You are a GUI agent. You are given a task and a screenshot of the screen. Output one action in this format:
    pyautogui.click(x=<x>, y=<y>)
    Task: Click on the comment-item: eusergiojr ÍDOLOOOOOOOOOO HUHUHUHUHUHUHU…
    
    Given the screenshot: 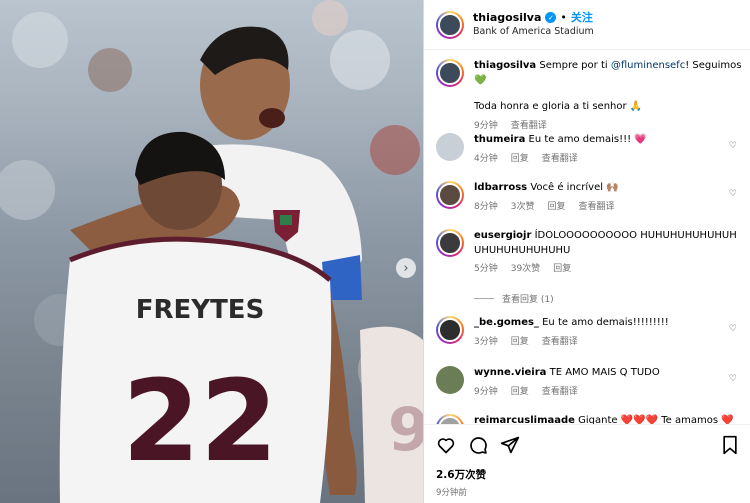 What is the action you would take?
    pyautogui.click(x=589, y=252)
    